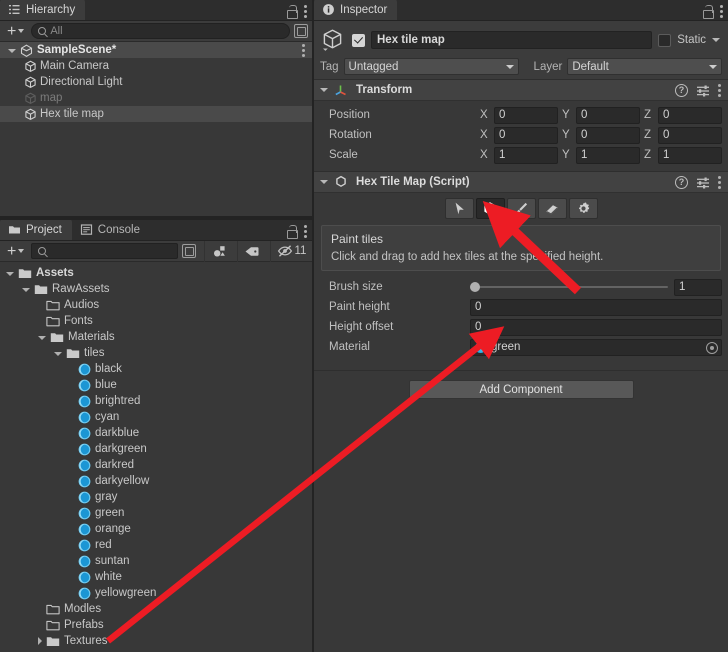 This screenshot has width=728, height=652. What do you see at coordinates (358, 40) in the screenshot?
I see `gameobject-enabled-checkbox` at bounding box center [358, 40].